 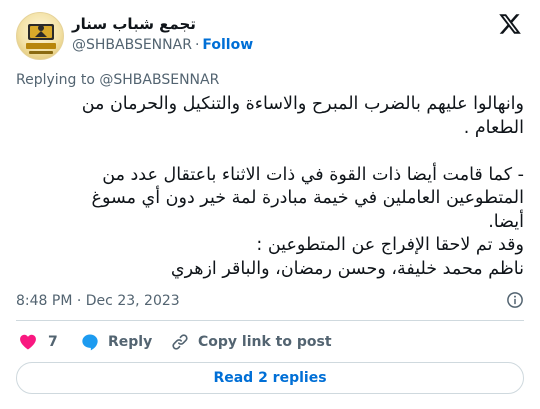 What do you see at coordinates (390, 245) in the screenshot?
I see `tweet-line: وقد تم لاحقا الإفراج عن المتطوعين :` at bounding box center [390, 245].